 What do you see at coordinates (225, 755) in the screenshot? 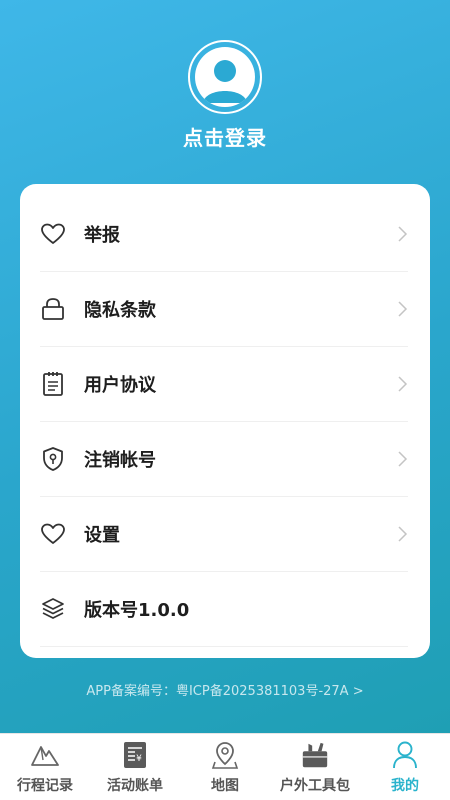
I see `map-pin-icon` at bounding box center [225, 755].